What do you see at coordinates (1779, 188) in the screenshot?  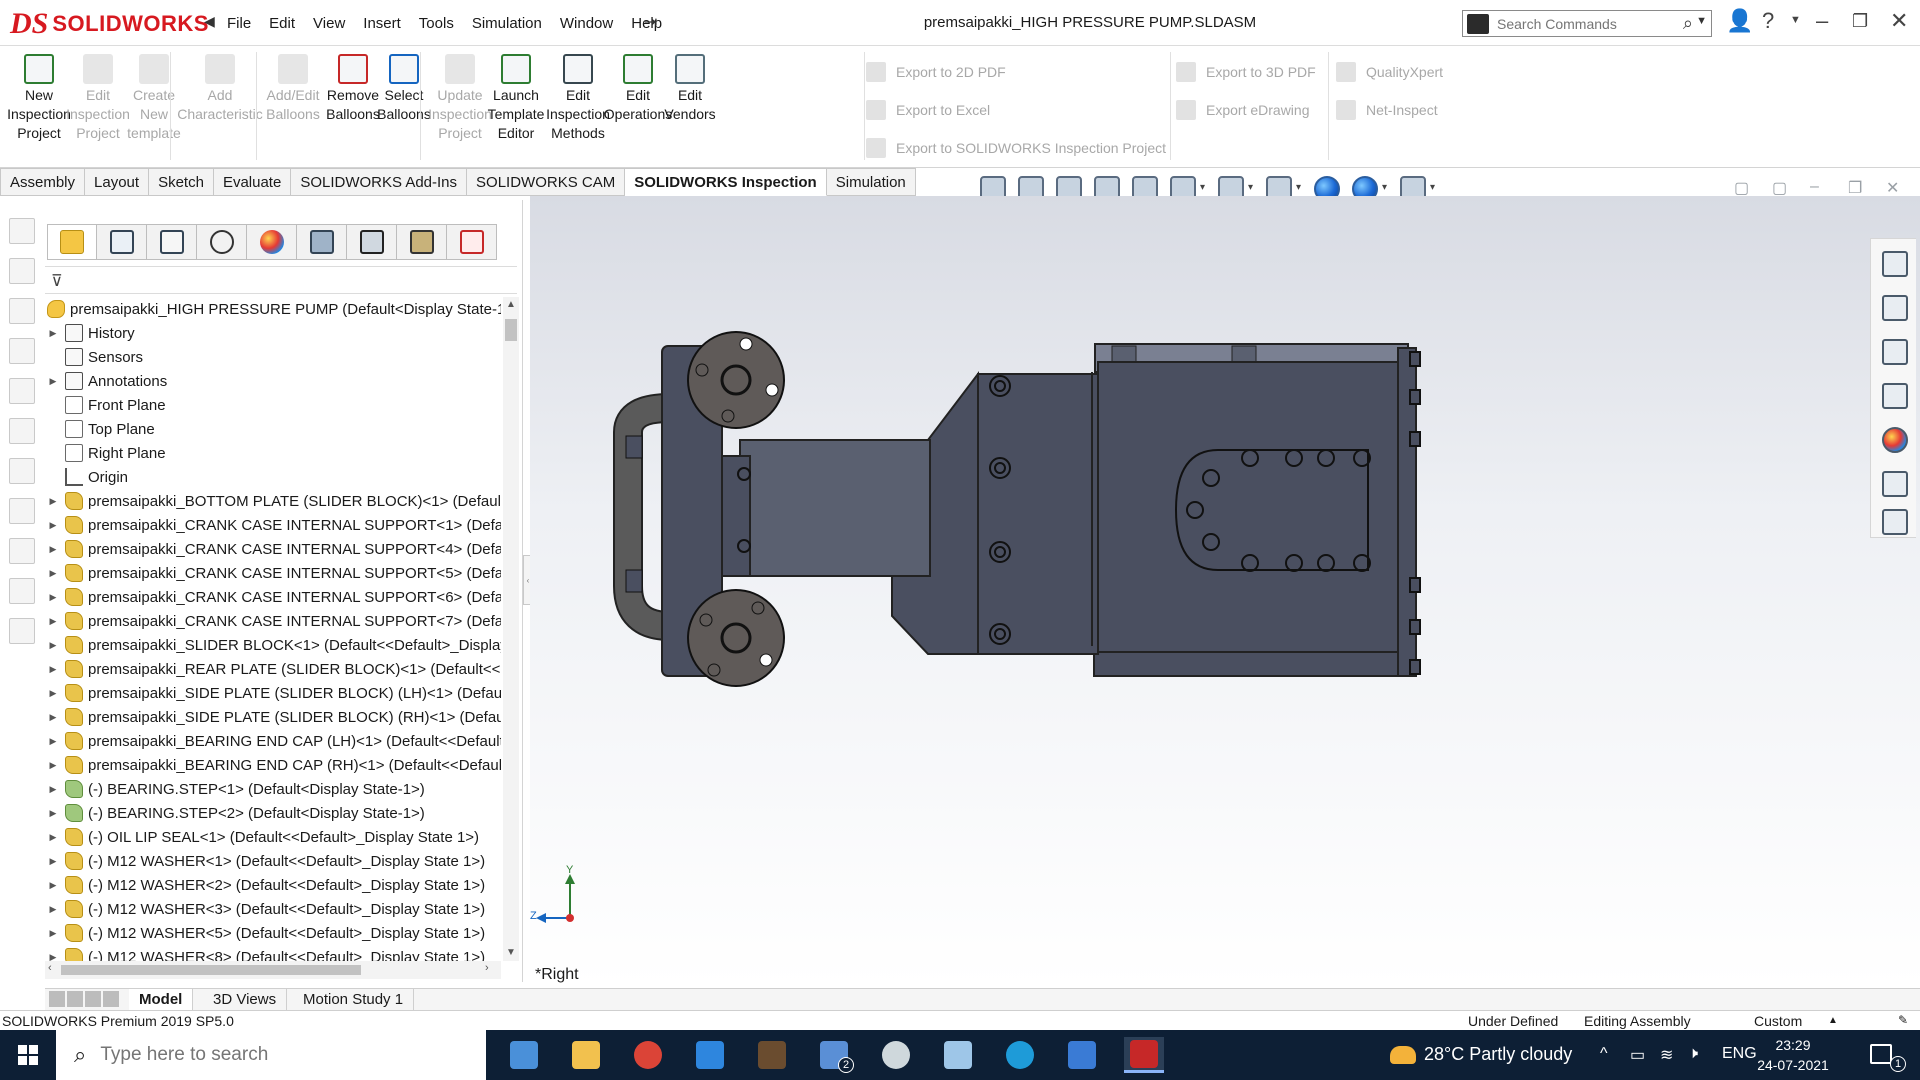 I see `viewport-tile-right-icon: ▢` at bounding box center [1779, 188].